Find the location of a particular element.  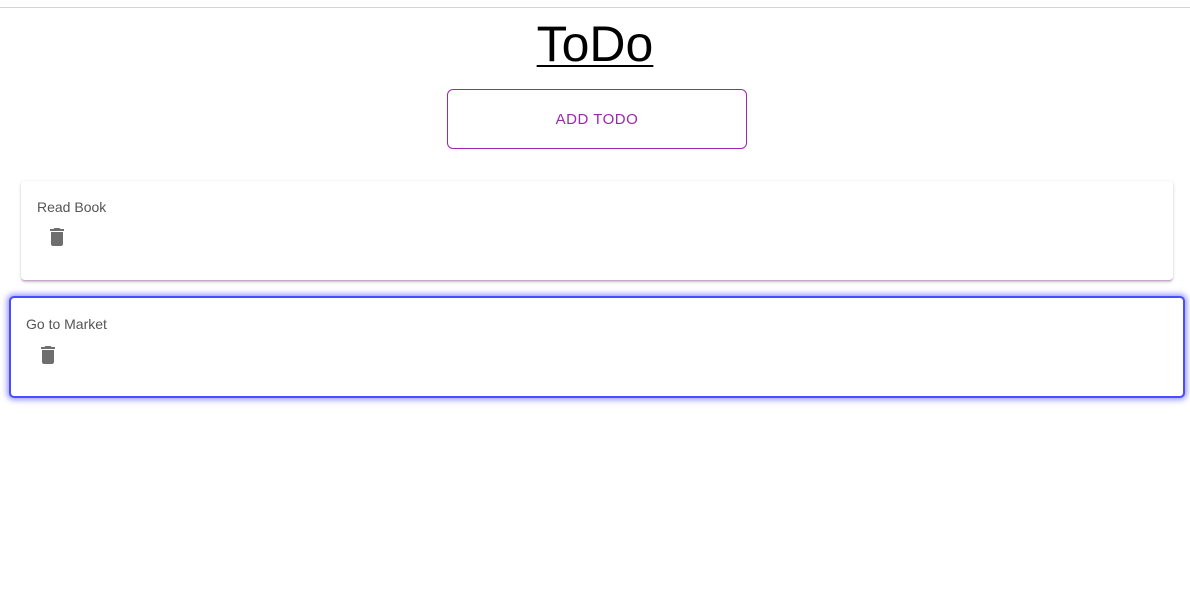

page-title: ToDo is located at coordinates (595, 44).